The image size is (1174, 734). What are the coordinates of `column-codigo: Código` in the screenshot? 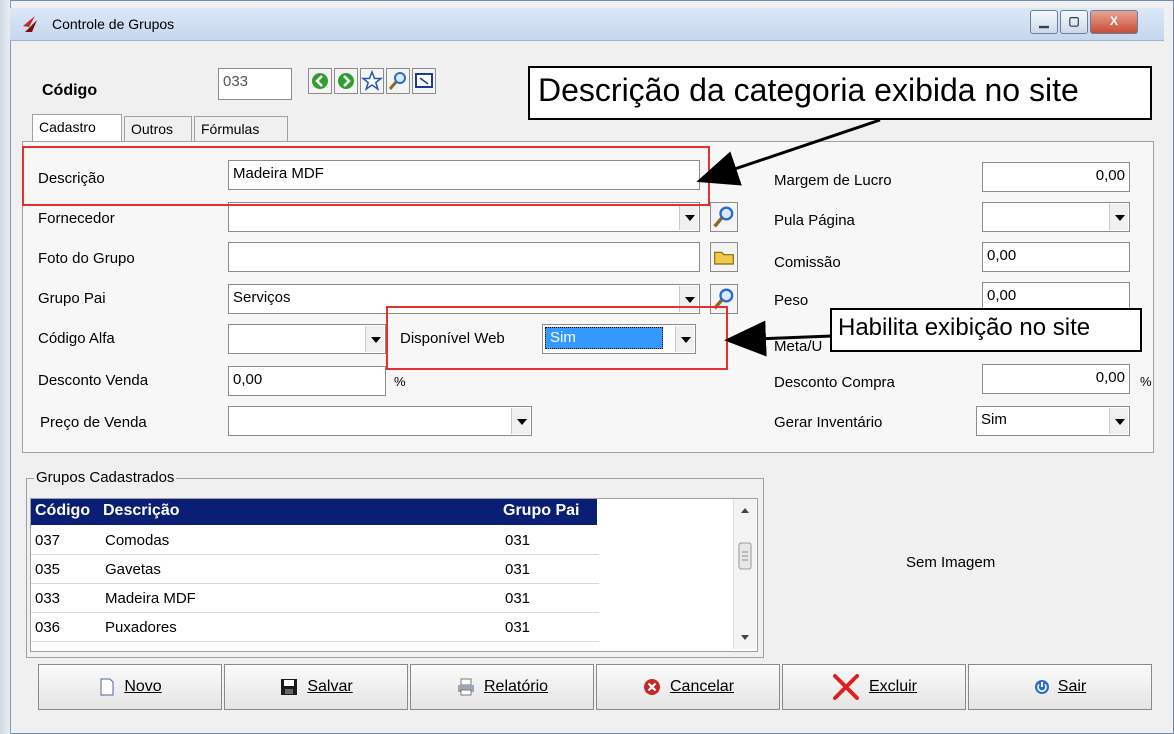 It's located at (62, 511).